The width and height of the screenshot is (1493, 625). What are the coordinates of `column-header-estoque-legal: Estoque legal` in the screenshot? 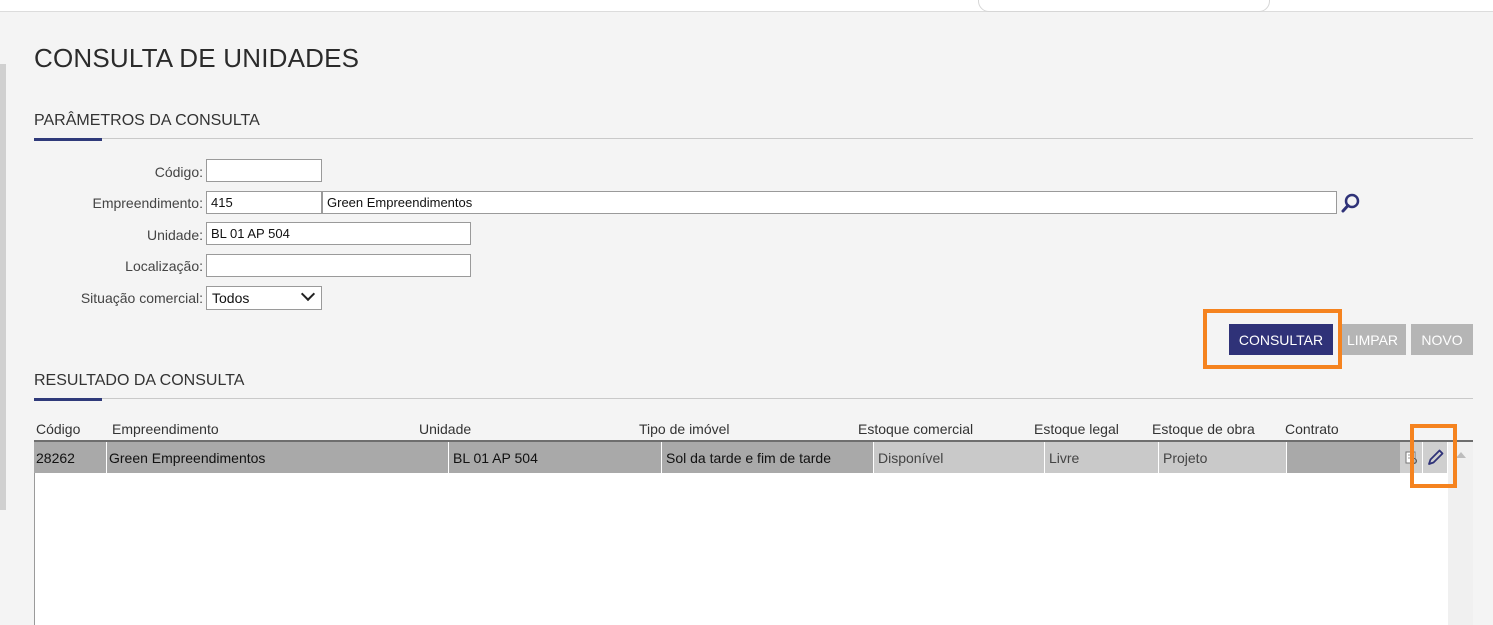 It's located at (1076, 429).